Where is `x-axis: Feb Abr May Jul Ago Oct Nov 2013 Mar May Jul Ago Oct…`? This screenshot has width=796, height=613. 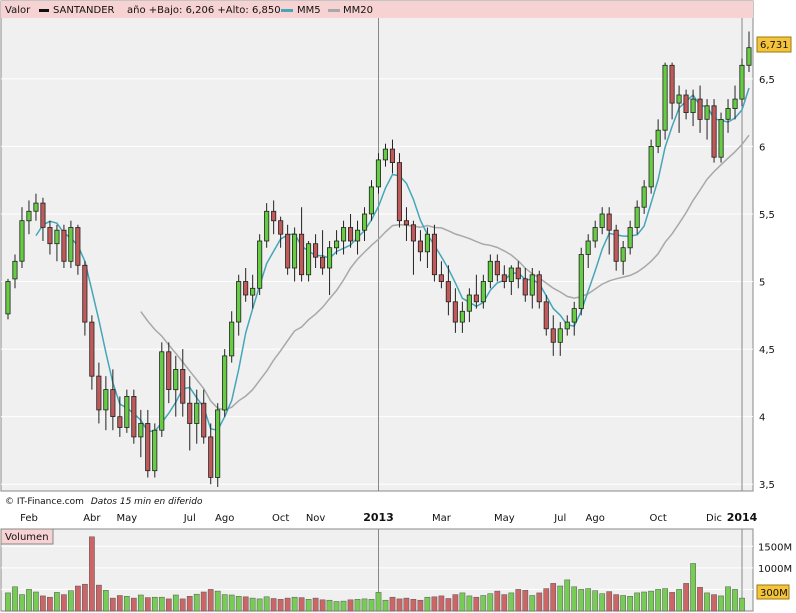
x-axis: Feb Abr May Jul Ago Oct Nov 2013 Mar May Jul Ago Oct… is located at coordinates (389, 517).